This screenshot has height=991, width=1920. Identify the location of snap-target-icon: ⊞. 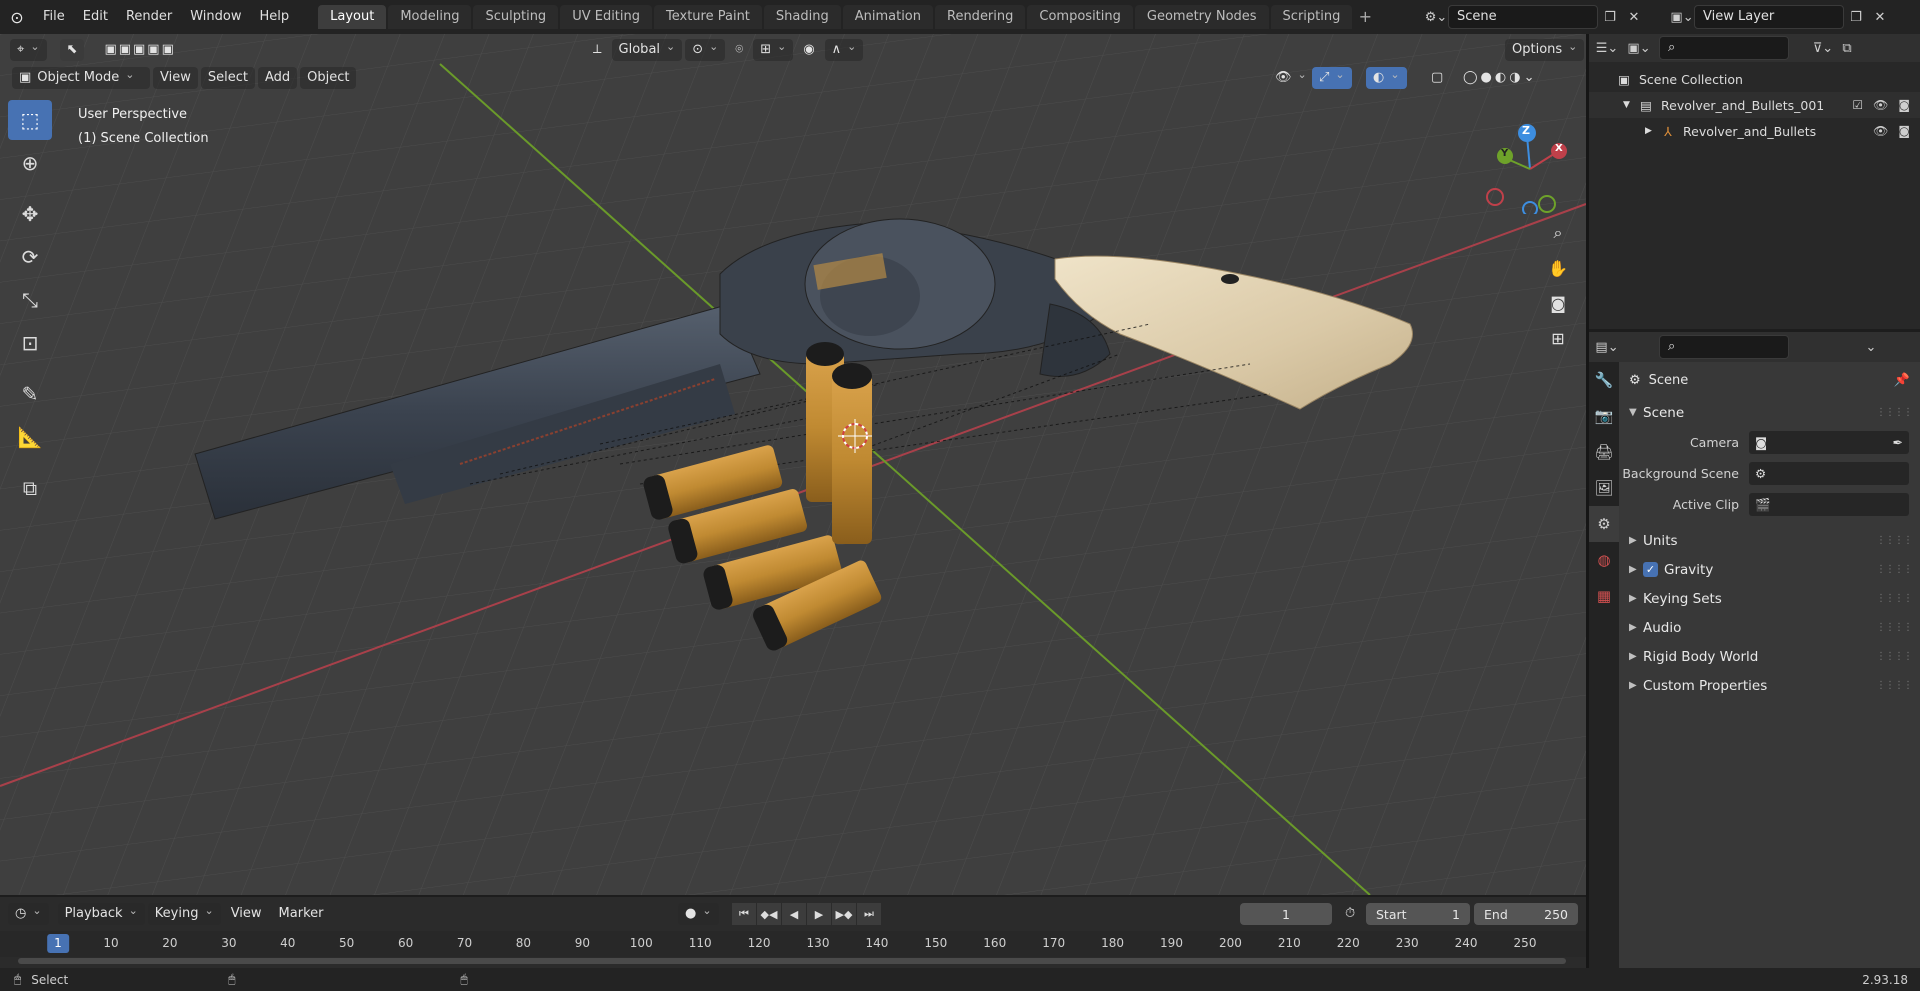
(773, 50).